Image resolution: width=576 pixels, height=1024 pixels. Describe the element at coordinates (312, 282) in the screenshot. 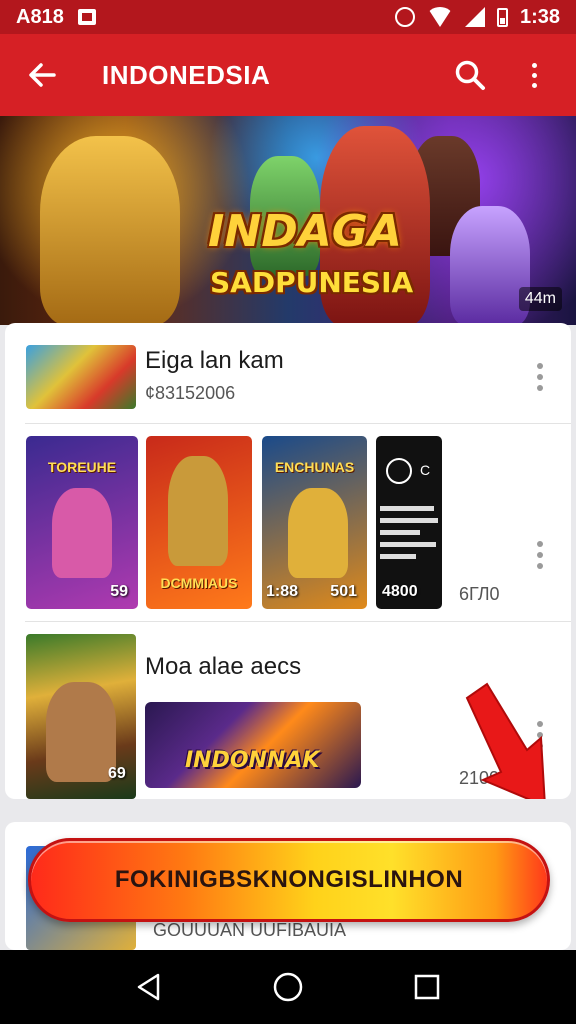

I see `banner-subtitle: SADPUNESIA` at that location.